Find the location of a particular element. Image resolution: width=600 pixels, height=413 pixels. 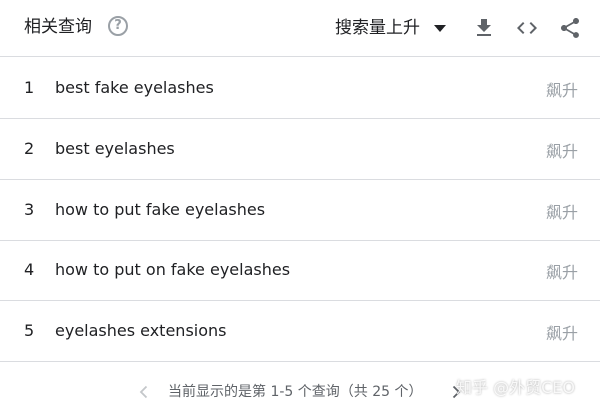

row-rank: 2 is located at coordinates (29, 148).